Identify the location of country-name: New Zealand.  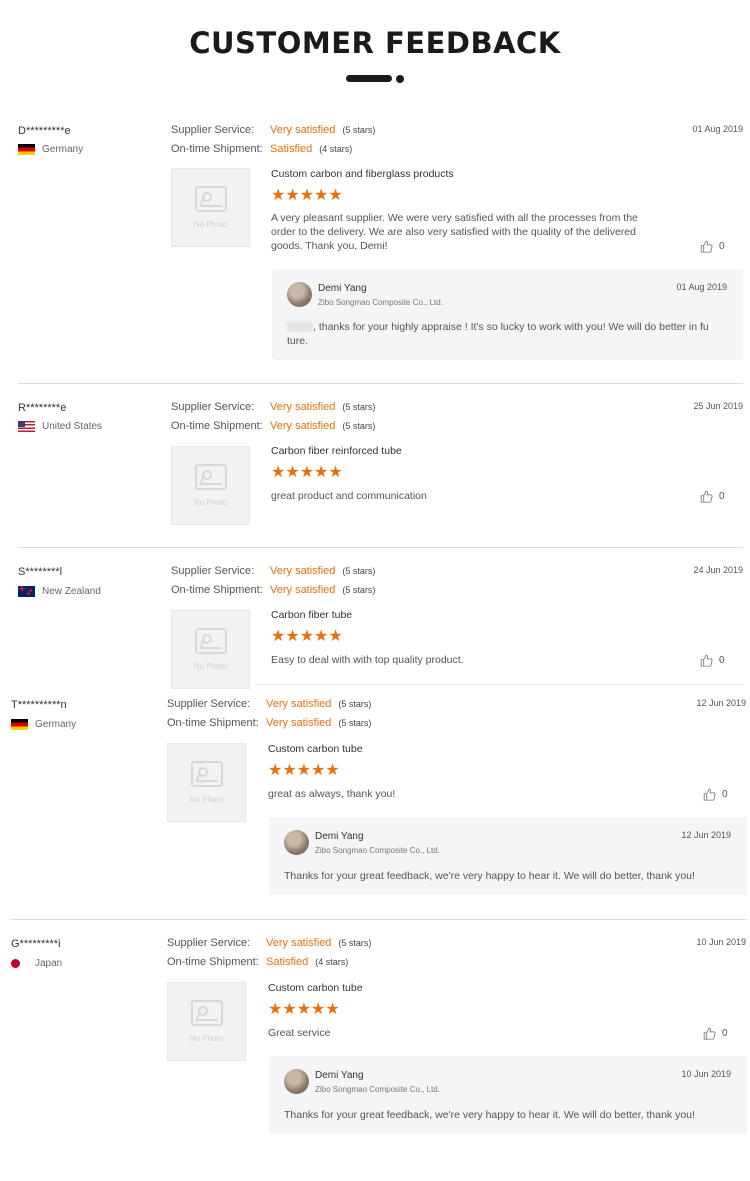
(71, 591).